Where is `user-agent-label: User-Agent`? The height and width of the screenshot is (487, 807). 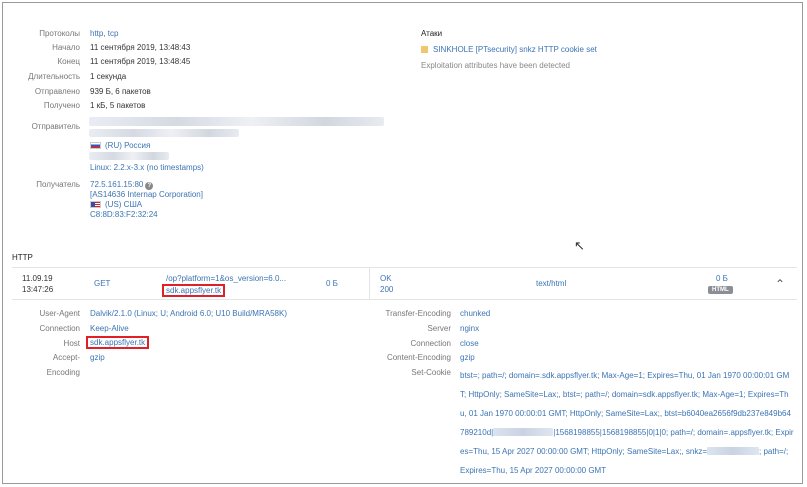
user-agent-label: User-Agent is located at coordinates (59, 313).